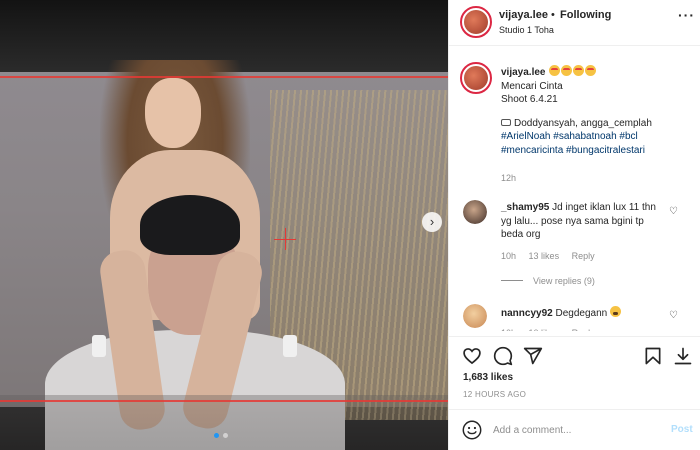 The height and width of the screenshot is (450, 700). I want to click on post-comment-button: Post, so click(682, 429).